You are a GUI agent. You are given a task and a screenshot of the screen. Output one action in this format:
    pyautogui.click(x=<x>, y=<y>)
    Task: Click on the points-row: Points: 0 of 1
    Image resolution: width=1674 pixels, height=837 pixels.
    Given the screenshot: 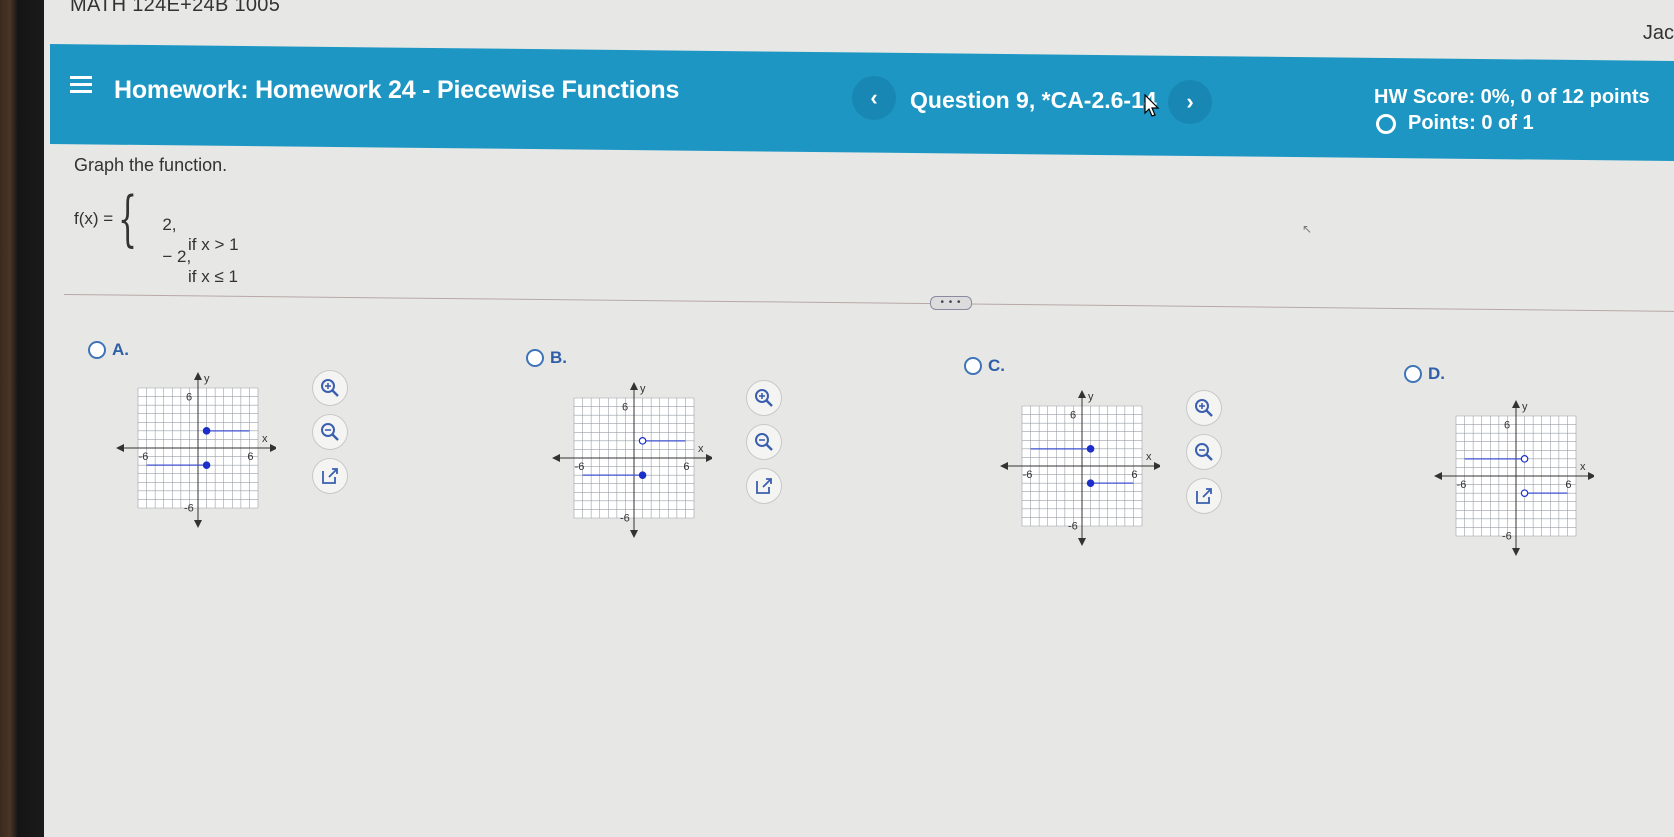 What is the action you would take?
    pyautogui.click(x=1455, y=123)
    